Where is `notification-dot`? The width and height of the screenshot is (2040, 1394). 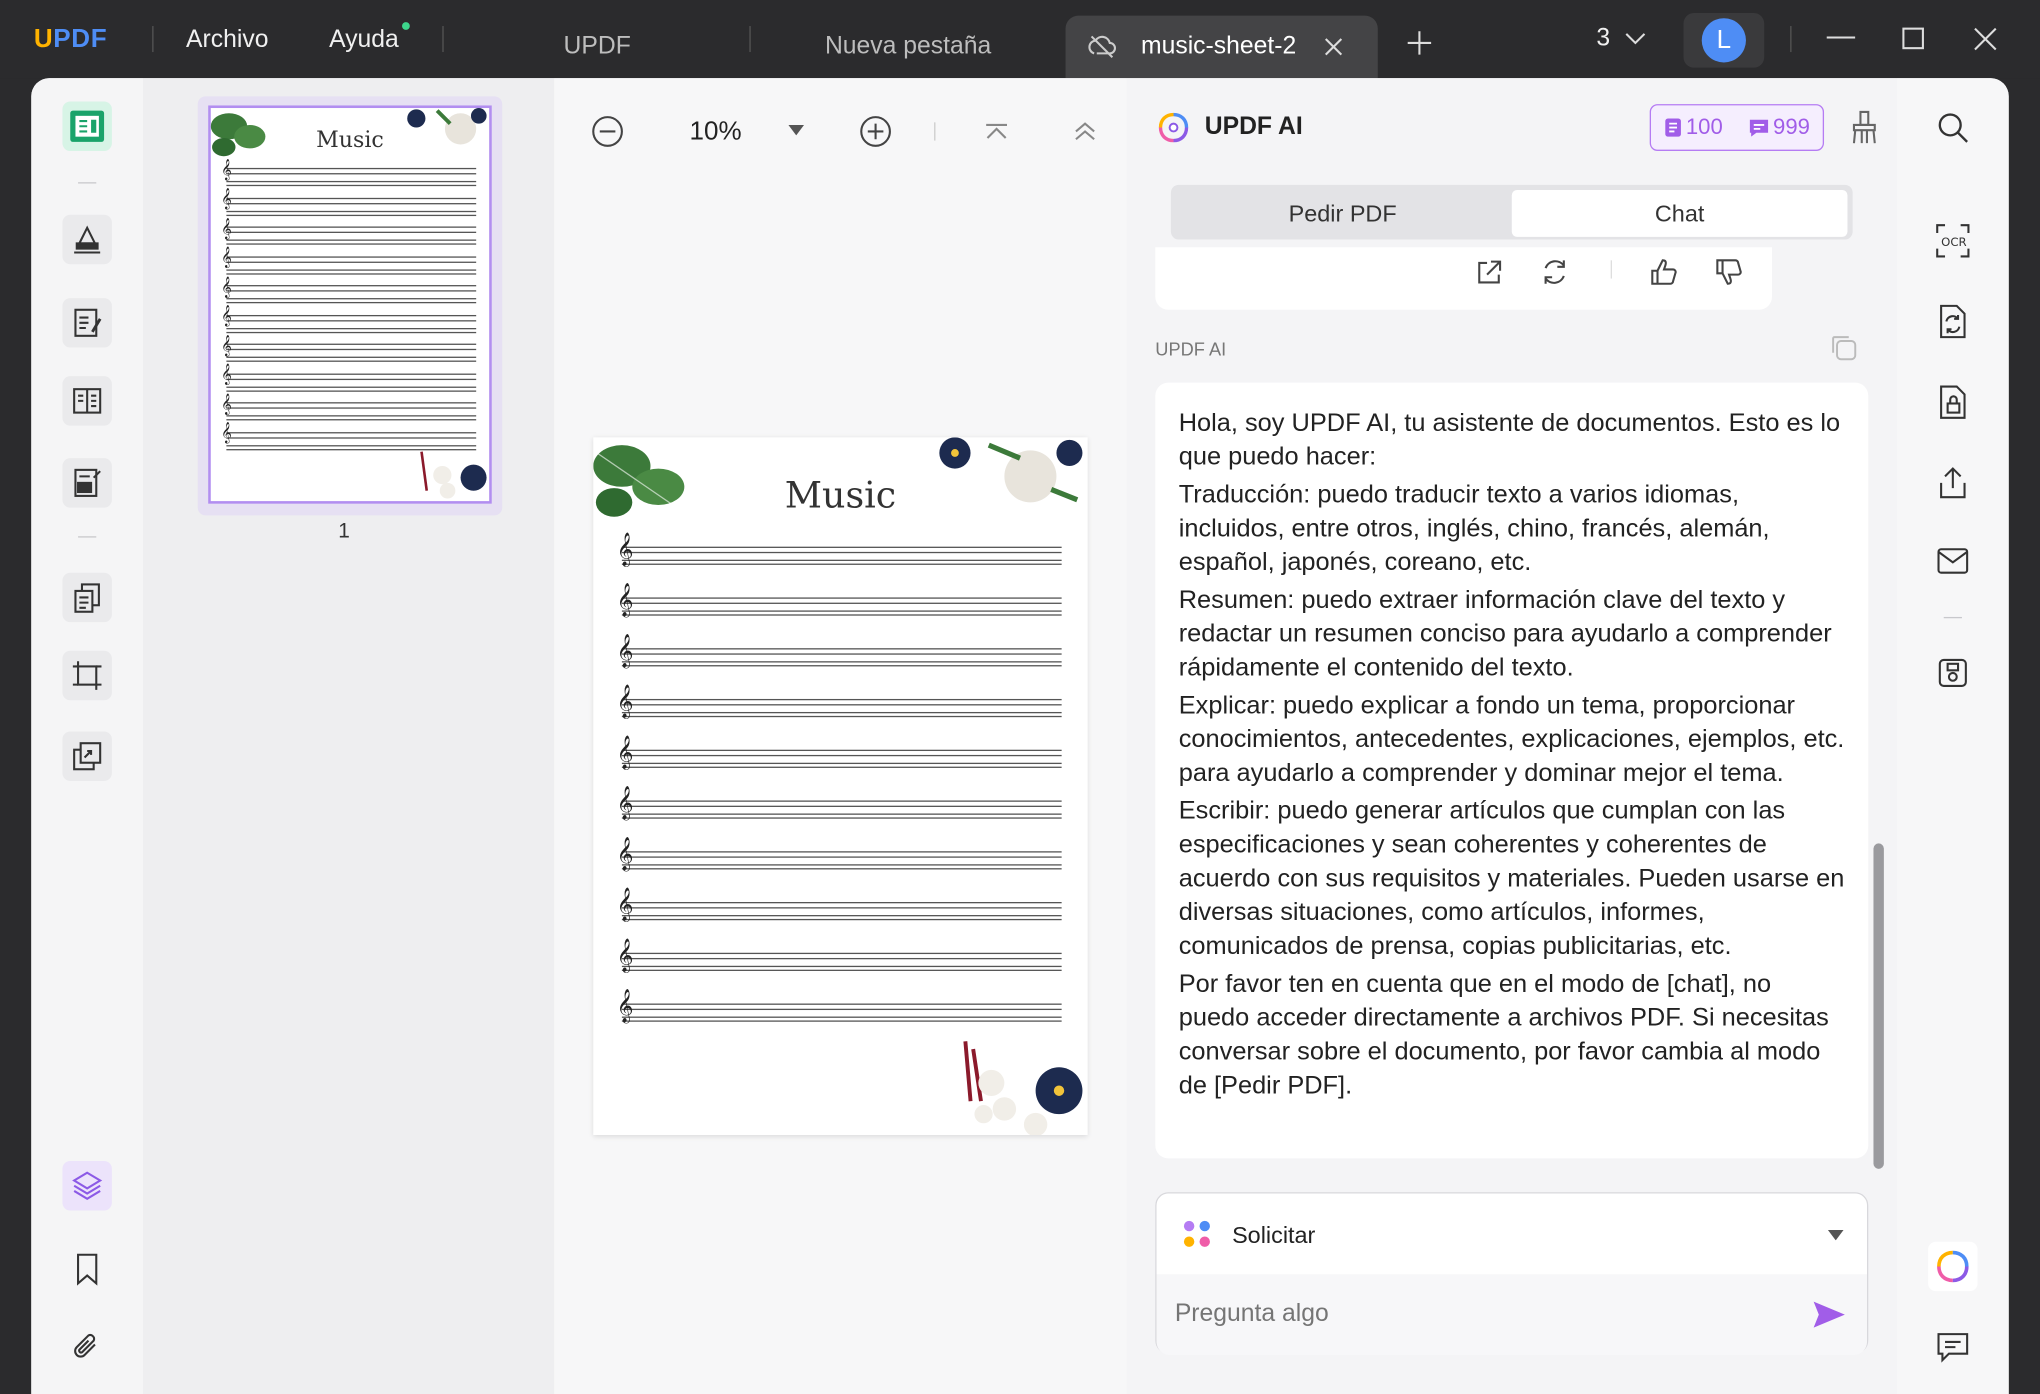
notification-dot is located at coordinates (406, 26).